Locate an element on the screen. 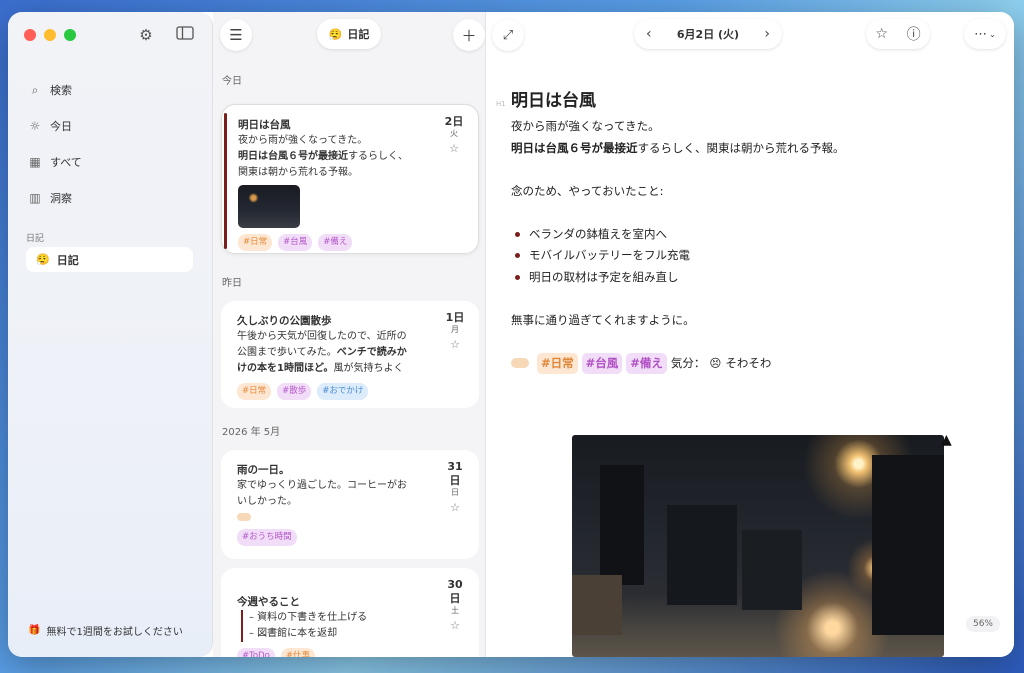  trial-banner: 🎁 無料で1週間をお試しください is located at coordinates (105, 630).